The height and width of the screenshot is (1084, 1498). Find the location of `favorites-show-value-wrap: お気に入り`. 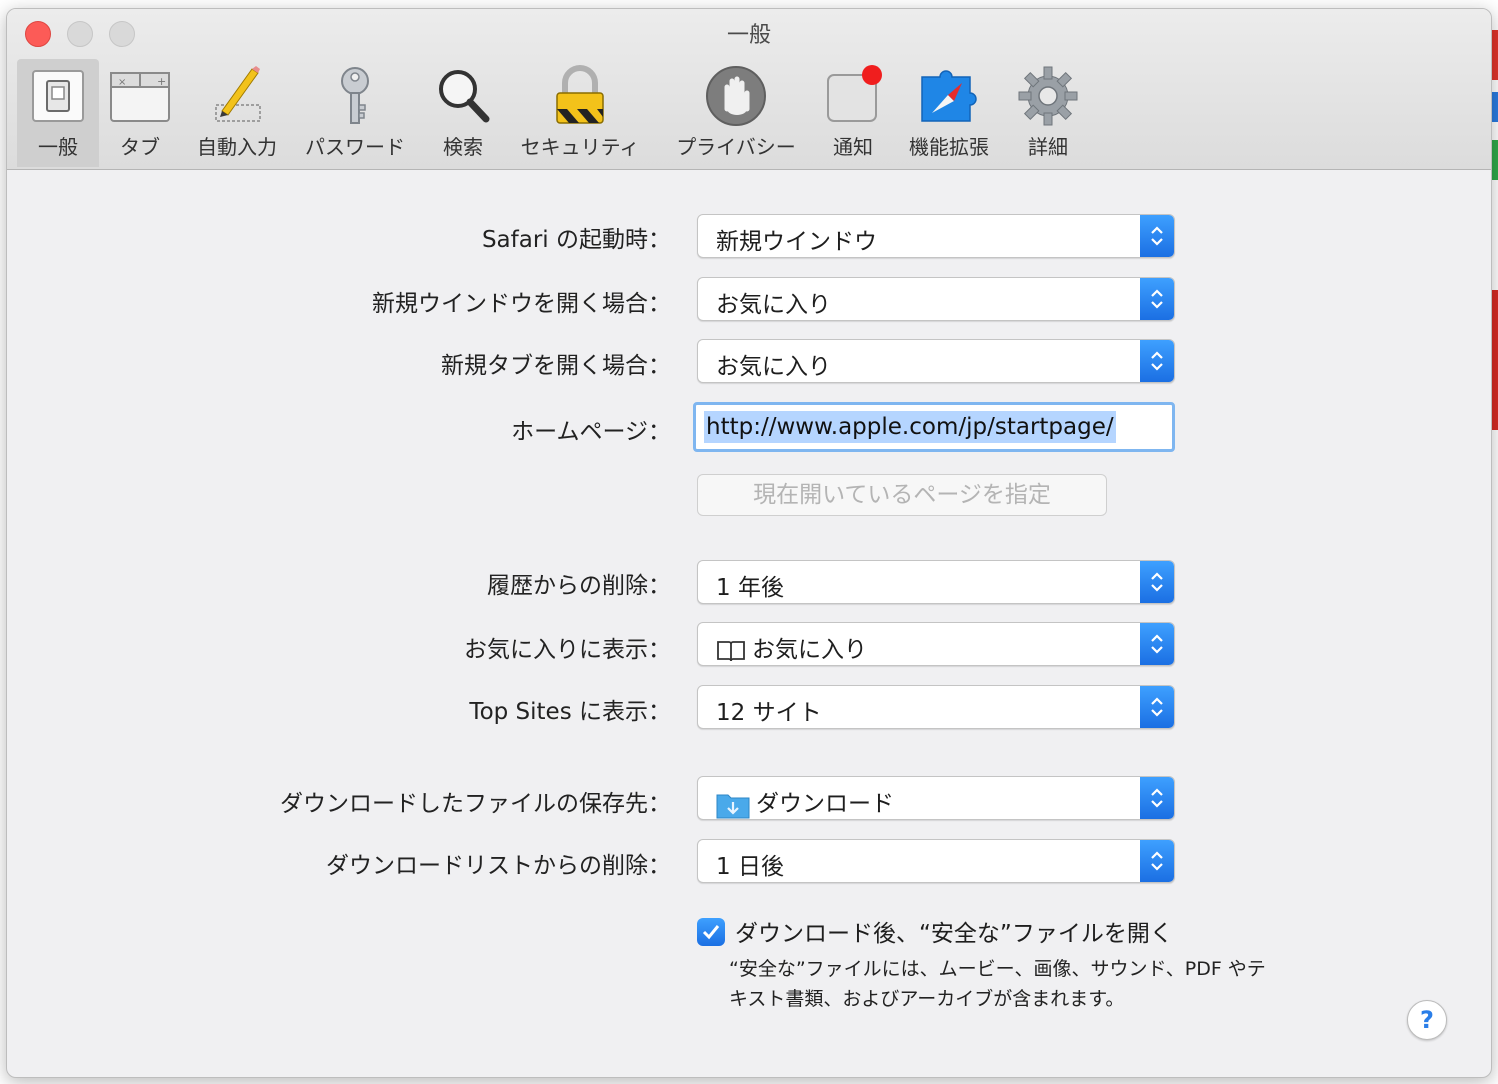

favorites-show-value-wrap: お気に入り is located at coordinates (791, 647).